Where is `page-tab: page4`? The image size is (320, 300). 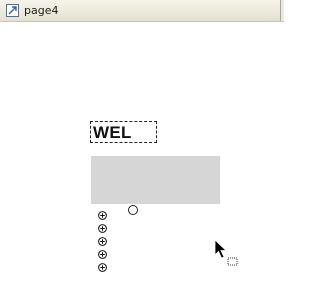
page-tab: page4 is located at coordinates (140, 10).